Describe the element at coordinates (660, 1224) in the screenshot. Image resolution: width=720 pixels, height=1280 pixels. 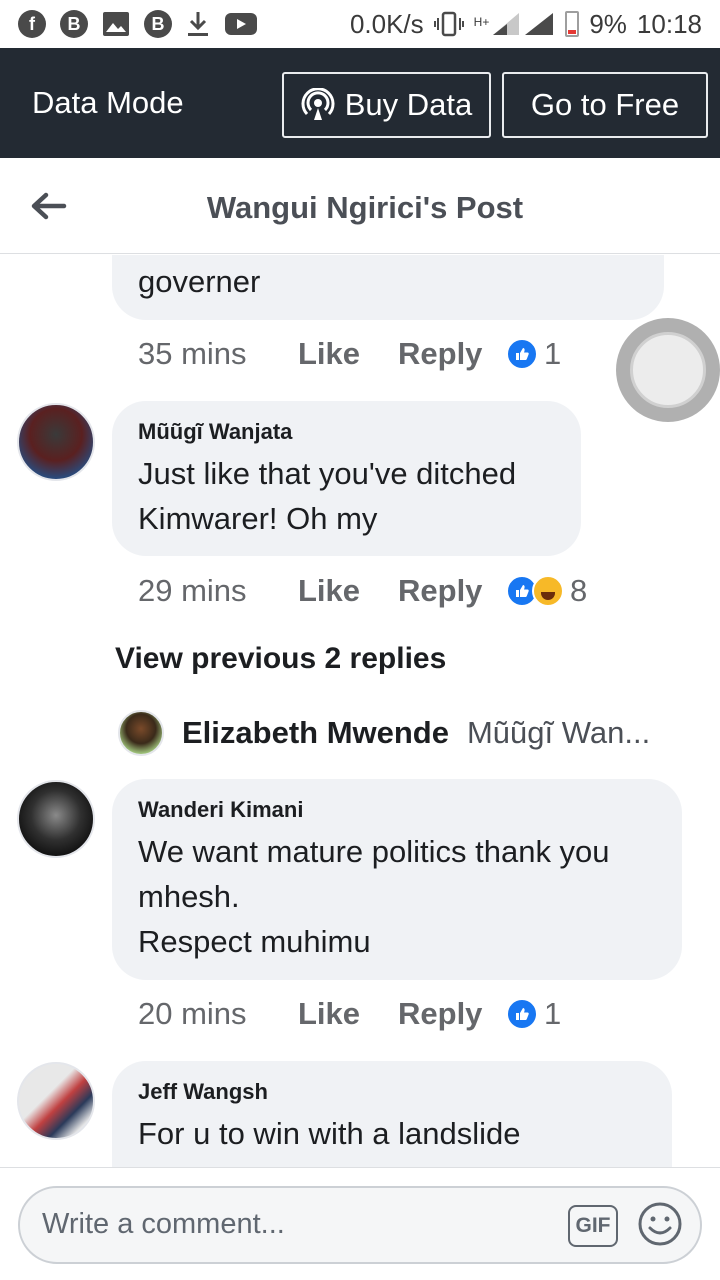
I see `emoji-icon` at that location.